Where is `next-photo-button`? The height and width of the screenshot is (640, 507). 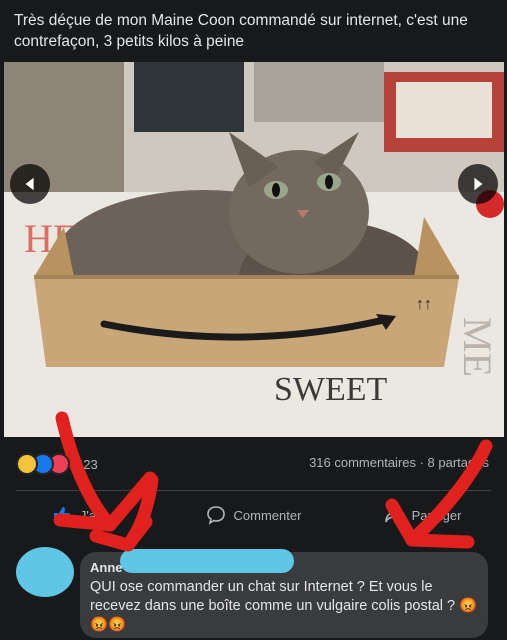
next-photo-button is located at coordinates (478, 184).